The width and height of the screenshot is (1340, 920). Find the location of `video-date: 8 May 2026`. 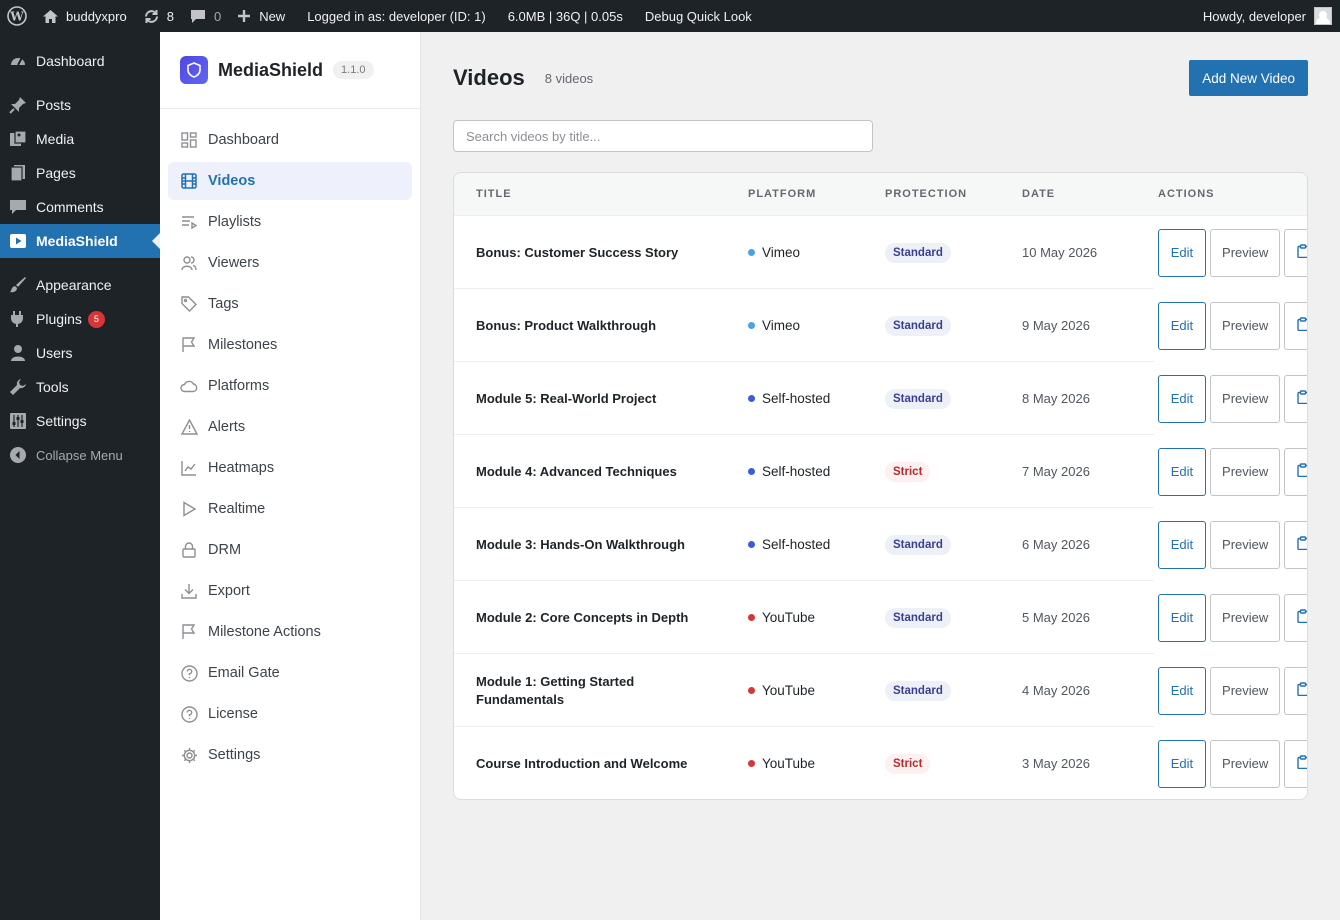

video-date: 8 May 2026 is located at coordinates (1056, 398).